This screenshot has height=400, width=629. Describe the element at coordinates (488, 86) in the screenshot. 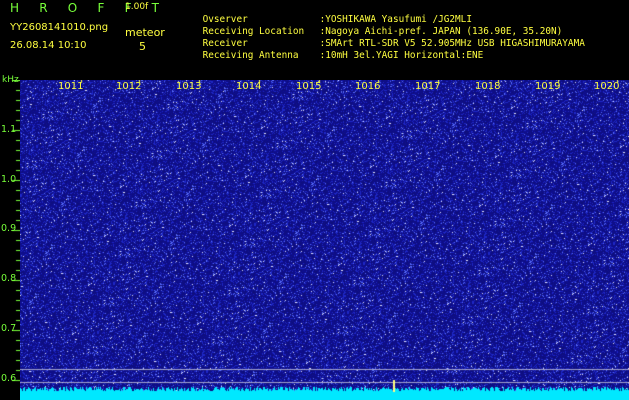

I see `x-tick-label: 1018` at that location.